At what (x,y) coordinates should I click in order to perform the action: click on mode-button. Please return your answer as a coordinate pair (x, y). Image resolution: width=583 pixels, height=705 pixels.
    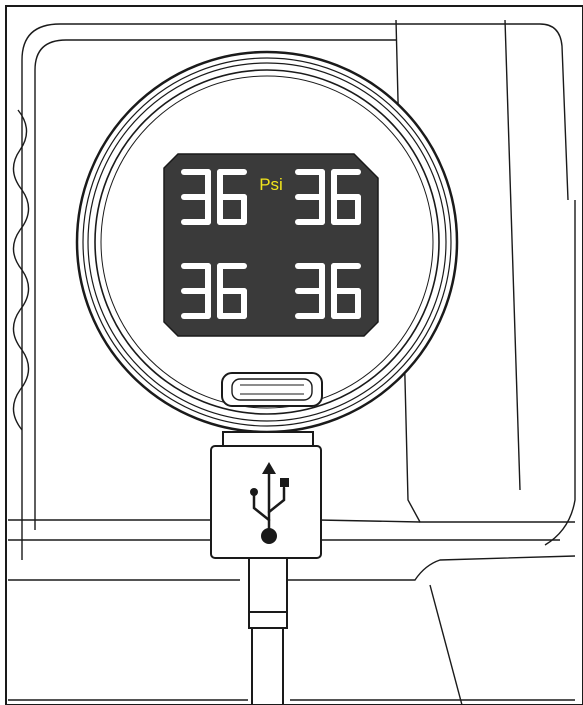
    Looking at the image, I should click on (272, 389).